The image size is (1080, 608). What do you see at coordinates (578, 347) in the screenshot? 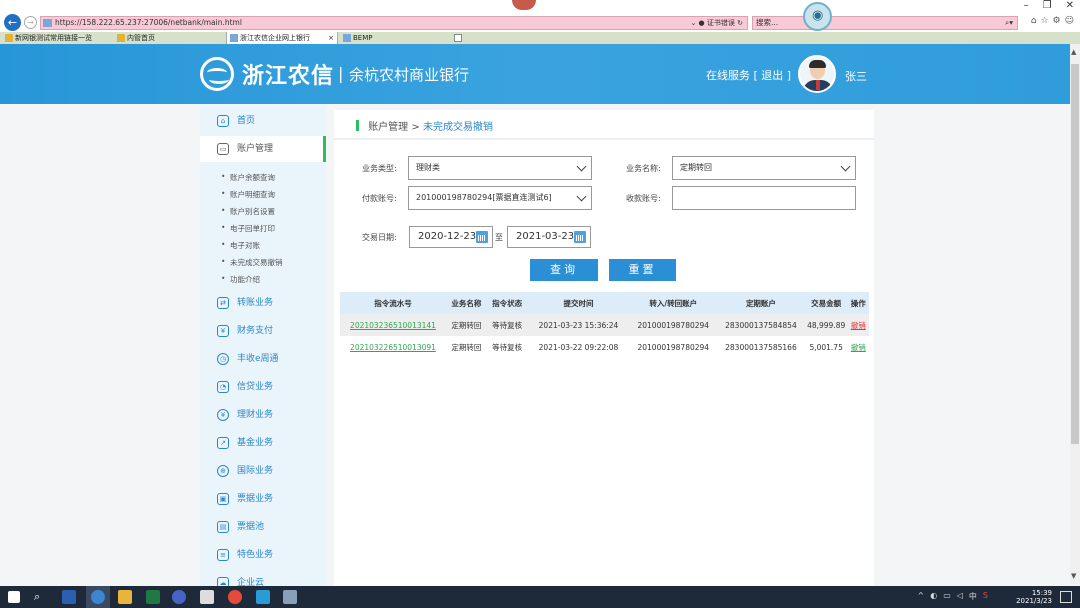
I see `cell: 2021-03-22 09:22:08` at bounding box center [578, 347].